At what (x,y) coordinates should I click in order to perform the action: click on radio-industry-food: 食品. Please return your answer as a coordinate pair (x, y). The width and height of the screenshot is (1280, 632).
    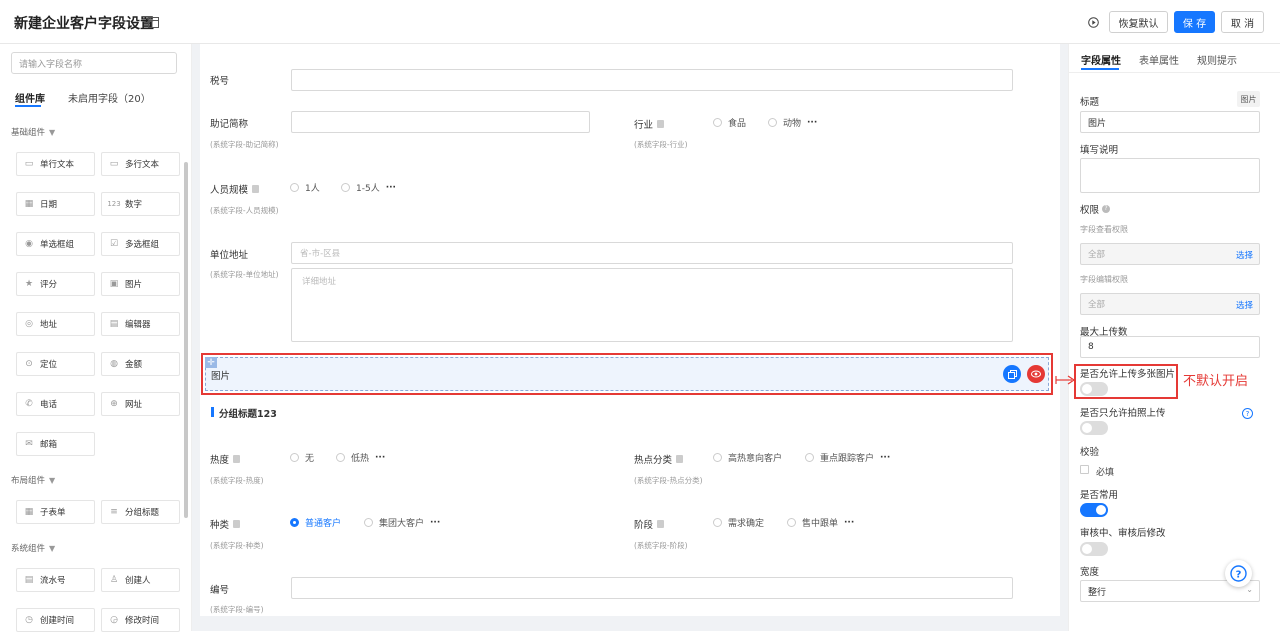
    Looking at the image, I should click on (729, 122).